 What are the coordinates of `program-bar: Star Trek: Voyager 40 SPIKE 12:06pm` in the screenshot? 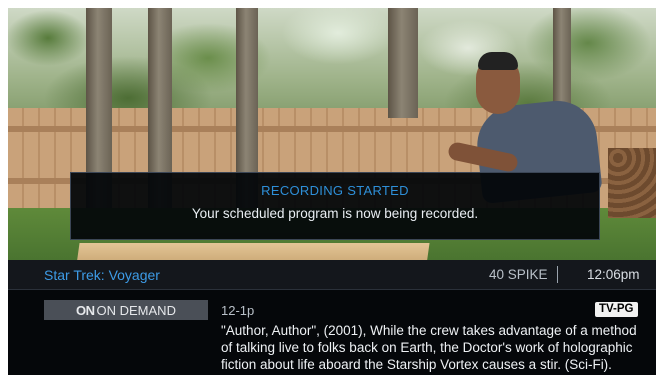 It's located at (332, 275).